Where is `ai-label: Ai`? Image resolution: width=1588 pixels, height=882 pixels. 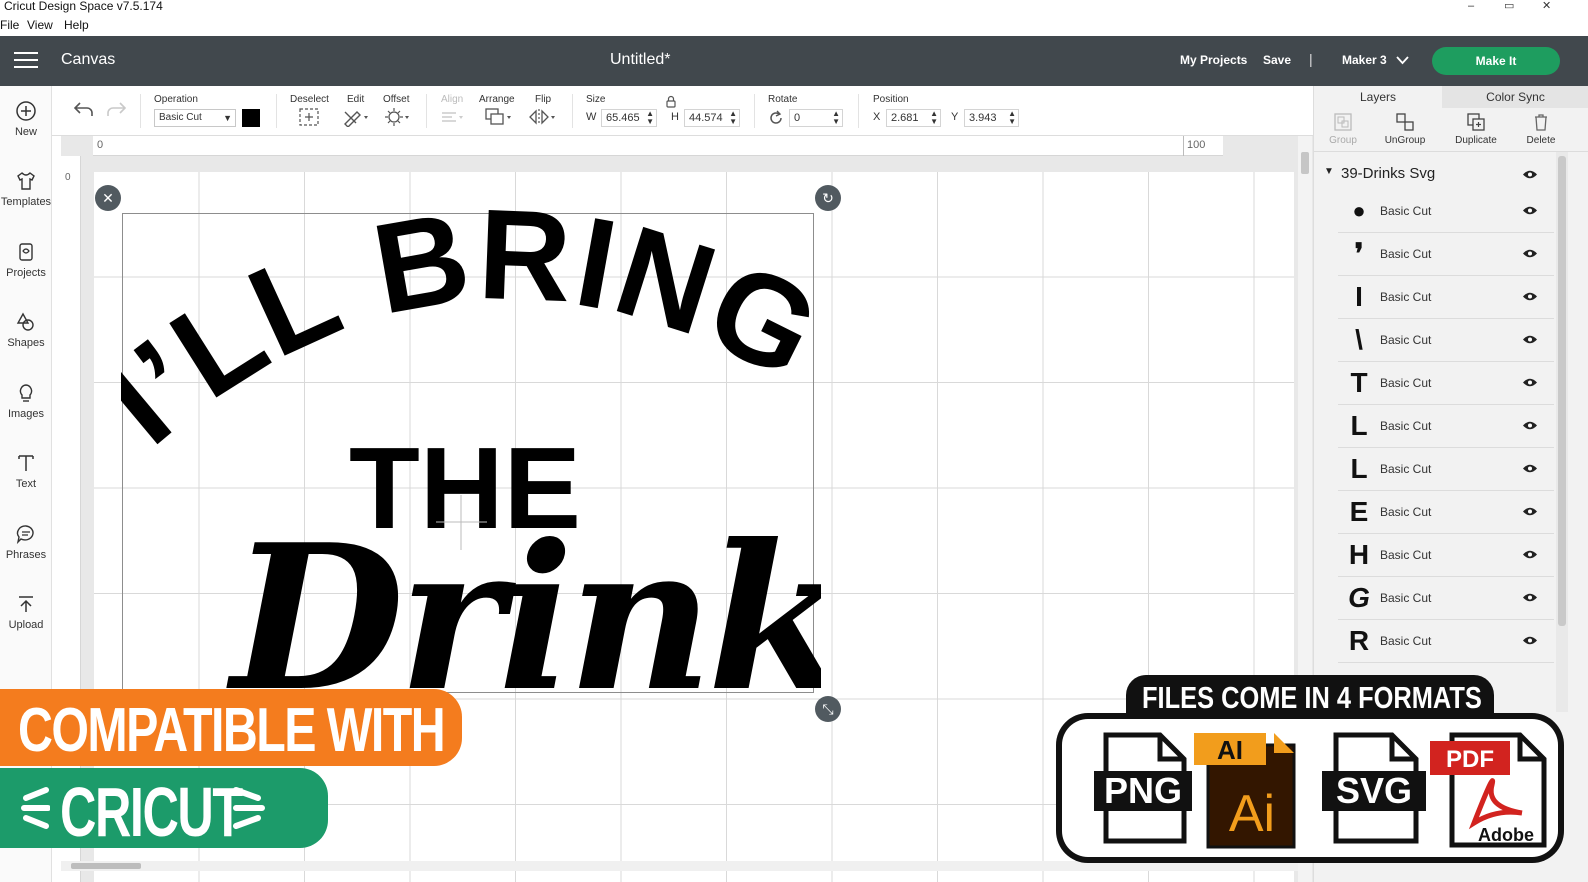 ai-label: Ai is located at coordinates (1252, 814).